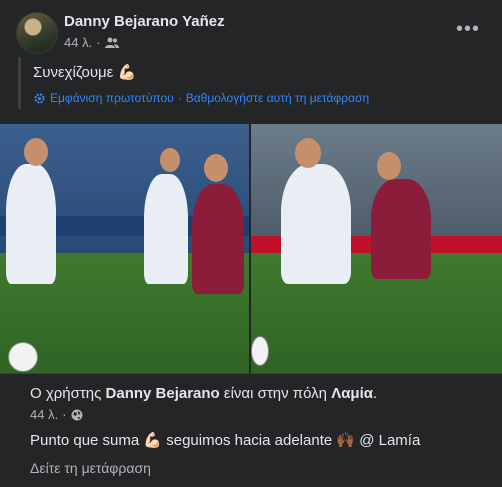  I want to click on checkin-suffix: ., so click(375, 393).